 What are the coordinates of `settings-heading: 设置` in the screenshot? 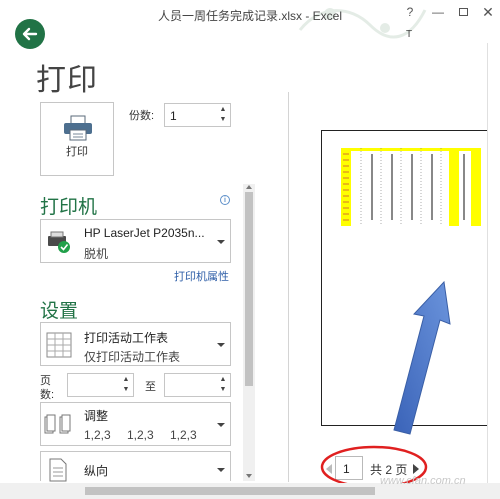 It's located at (59, 311).